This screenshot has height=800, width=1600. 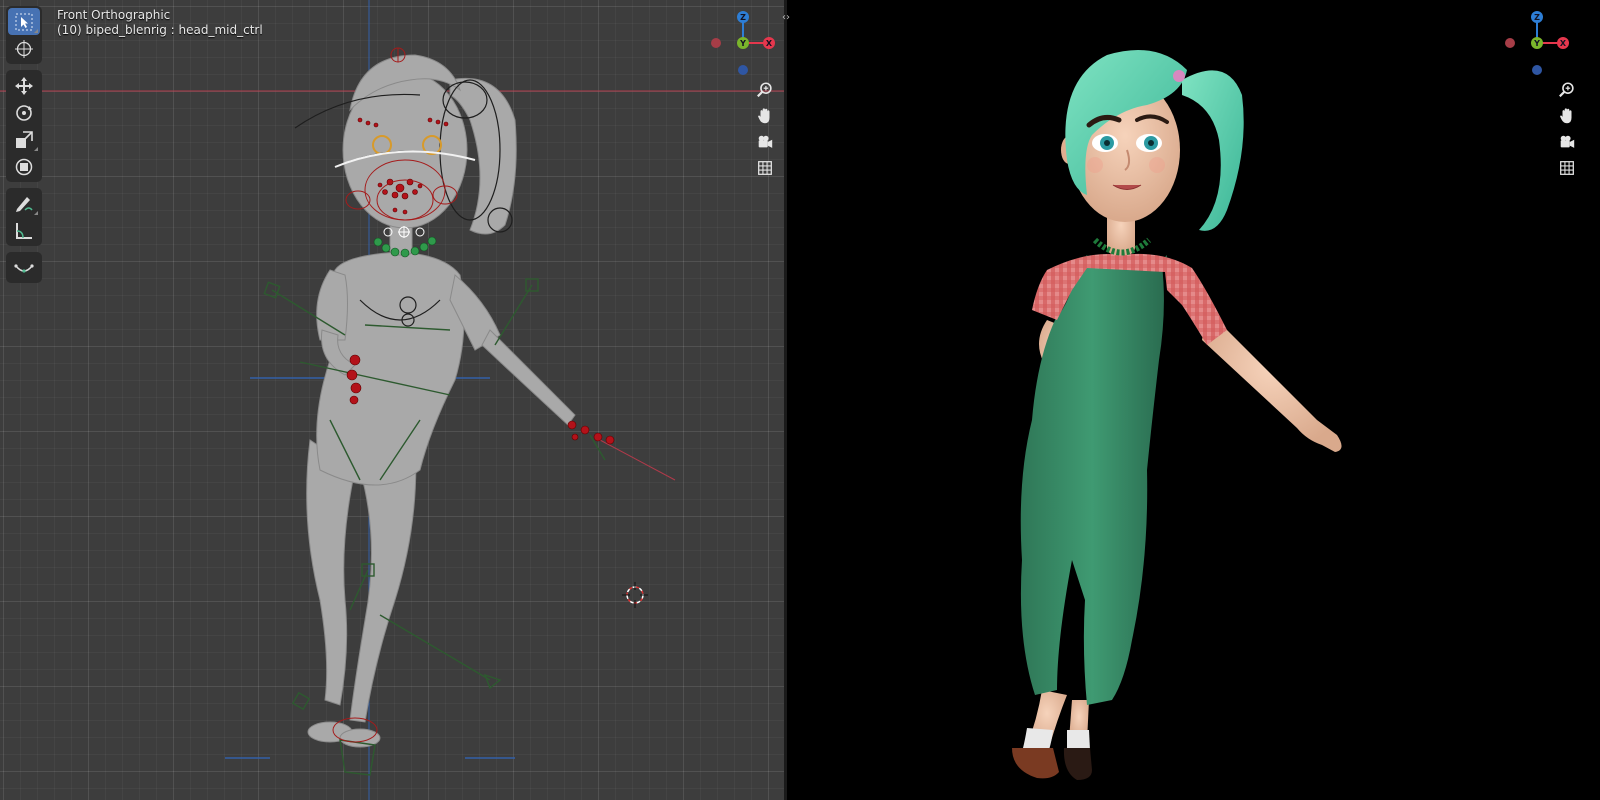 I want to click on render-camera-view-button, so click(x=1567, y=142).